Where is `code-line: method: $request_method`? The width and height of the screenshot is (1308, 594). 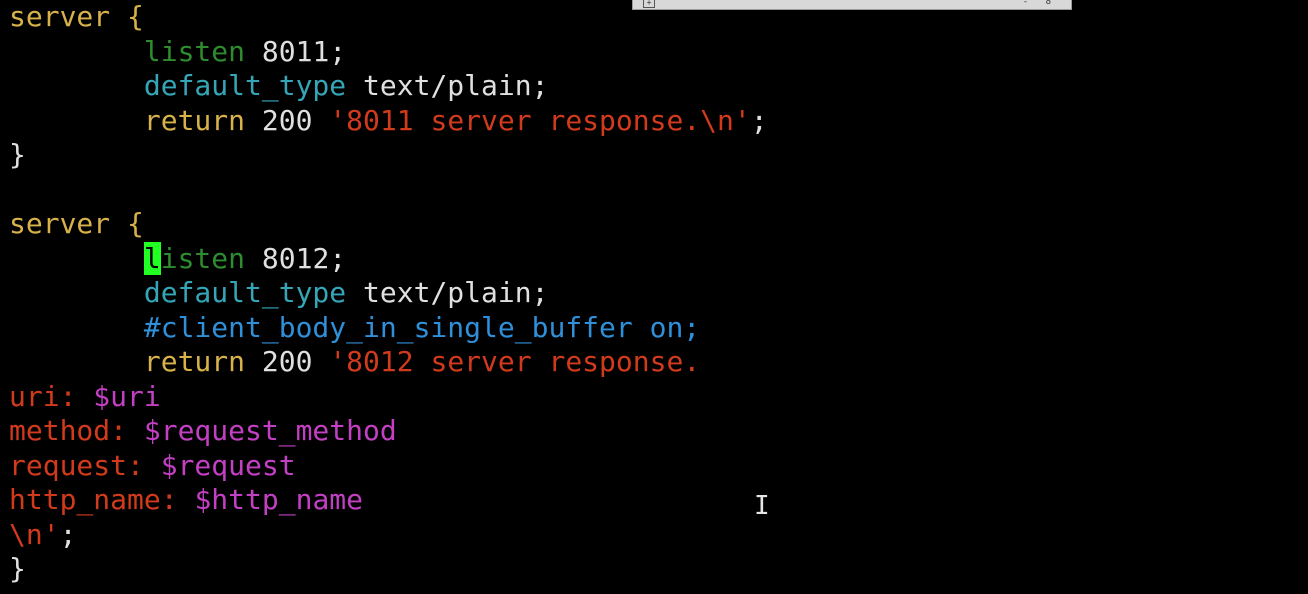
code-line: method: $request_method is located at coordinates (388, 431).